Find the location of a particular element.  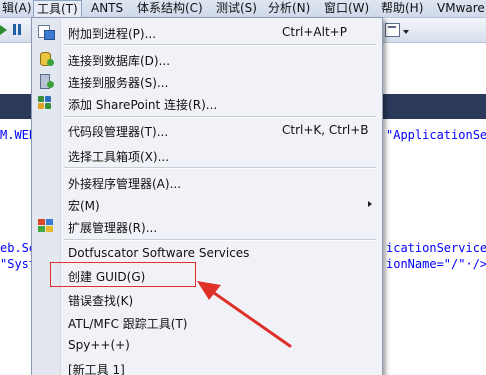

menu-item-shortcut: Ctrl+Alt+P is located at coordinates (314, 32).